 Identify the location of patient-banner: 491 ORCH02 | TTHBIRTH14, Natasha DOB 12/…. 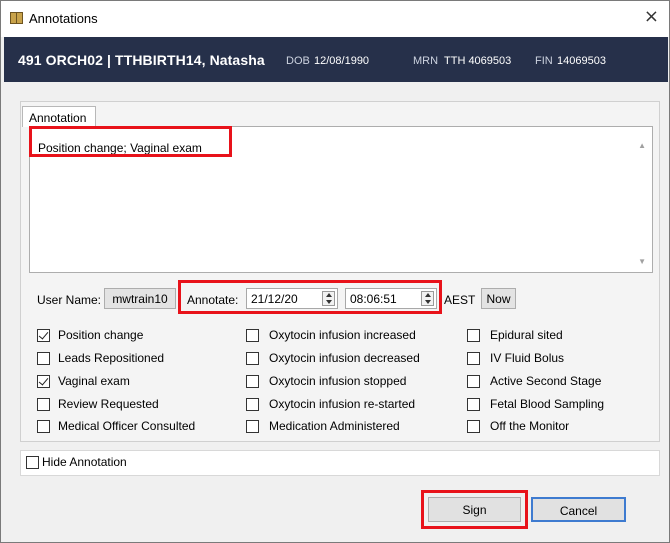
(336, 59).